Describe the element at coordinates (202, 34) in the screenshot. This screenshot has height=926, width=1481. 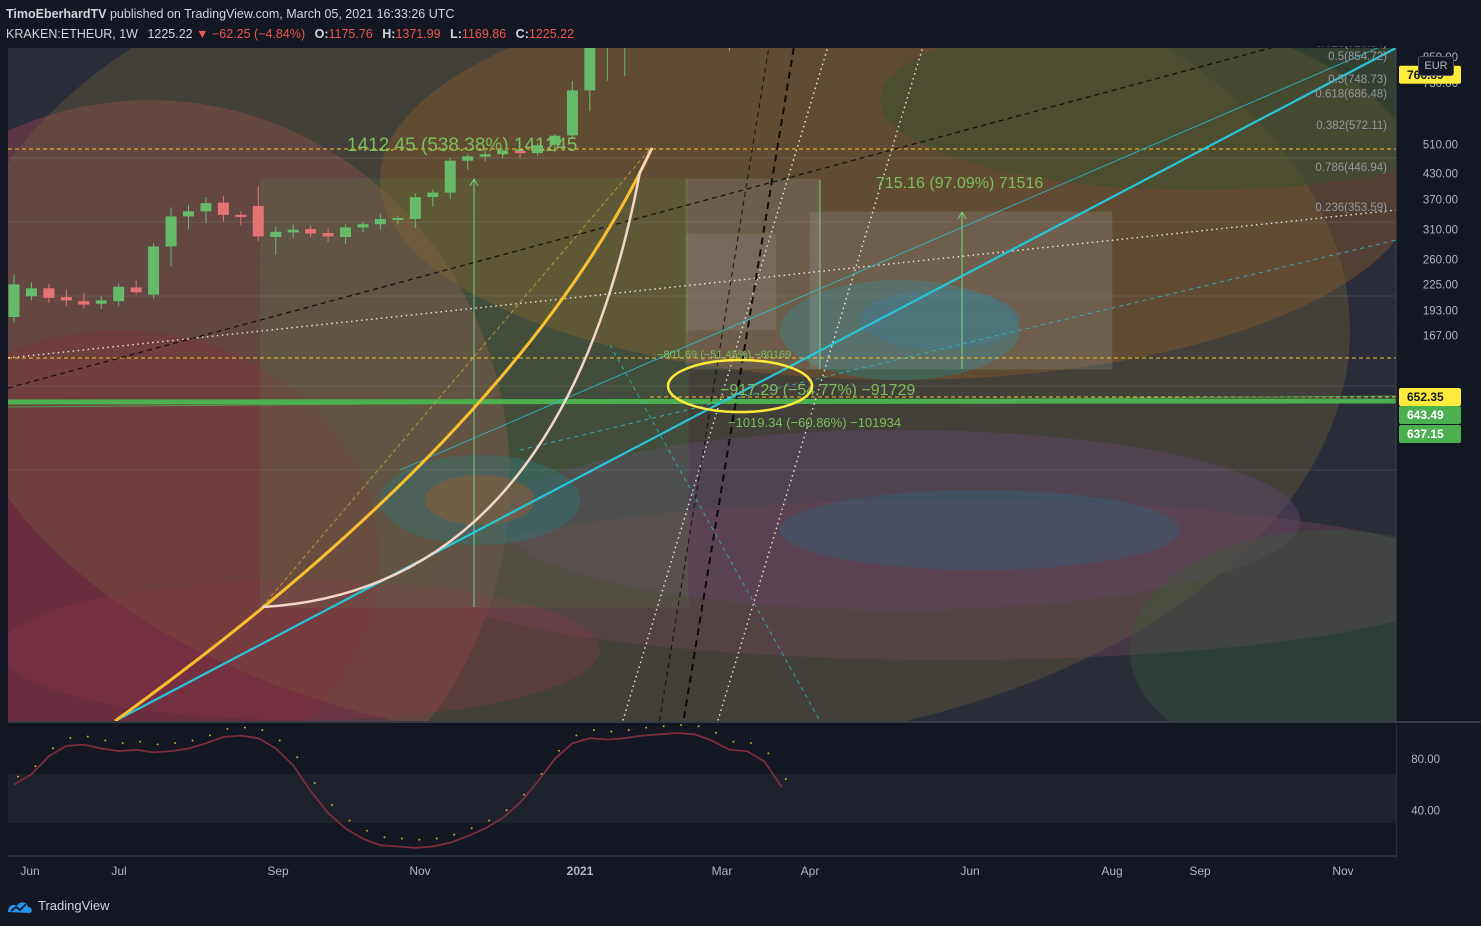
I see `down-arrow-icon: ▼` at that location.